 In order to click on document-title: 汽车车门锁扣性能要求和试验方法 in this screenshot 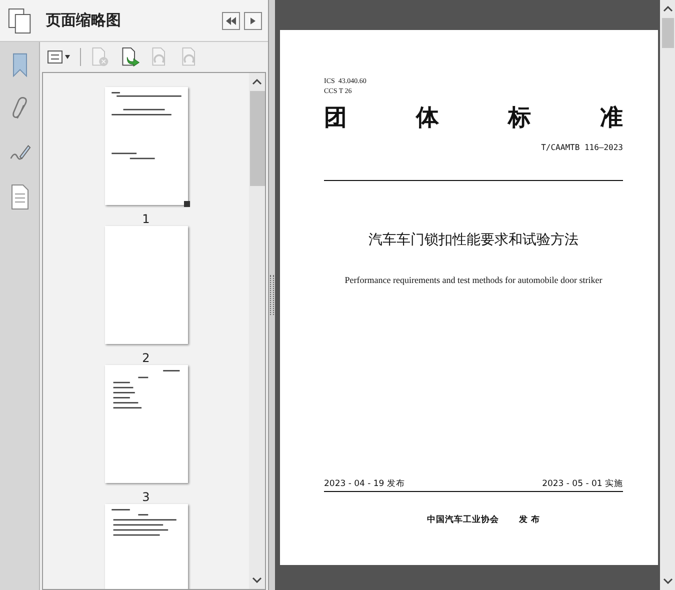, I will do `click(473, 240)`.